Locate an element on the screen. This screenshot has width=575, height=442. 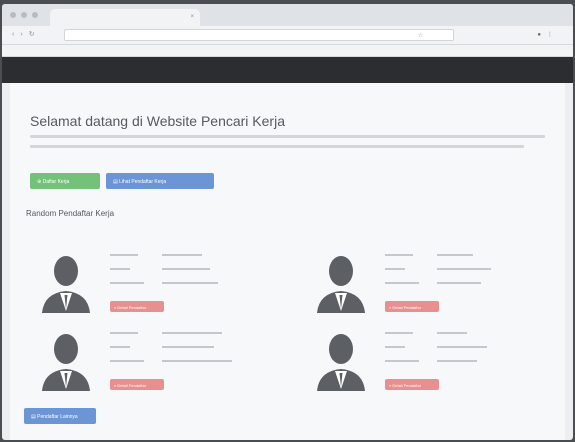
close-tab-icon: × is located at coordinates (192, 17).